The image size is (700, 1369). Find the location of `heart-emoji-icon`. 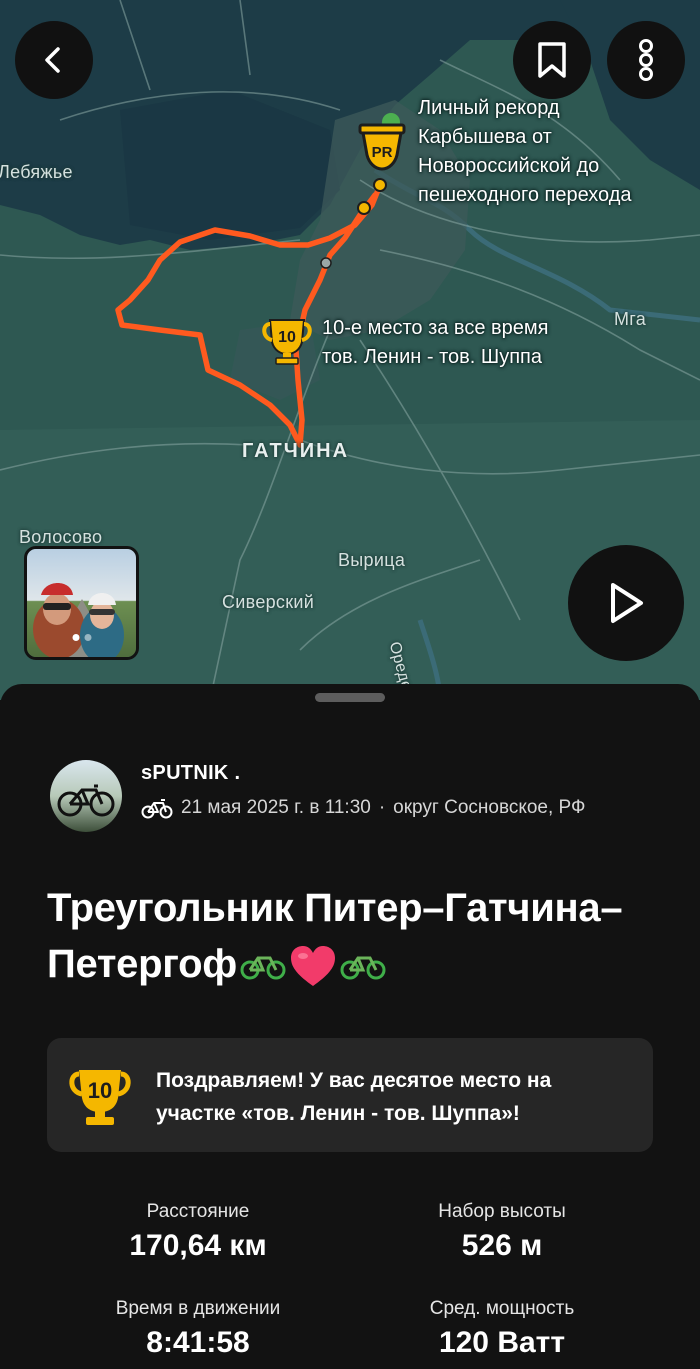

heart-emoji-icon is located at coordinates (312, 966).